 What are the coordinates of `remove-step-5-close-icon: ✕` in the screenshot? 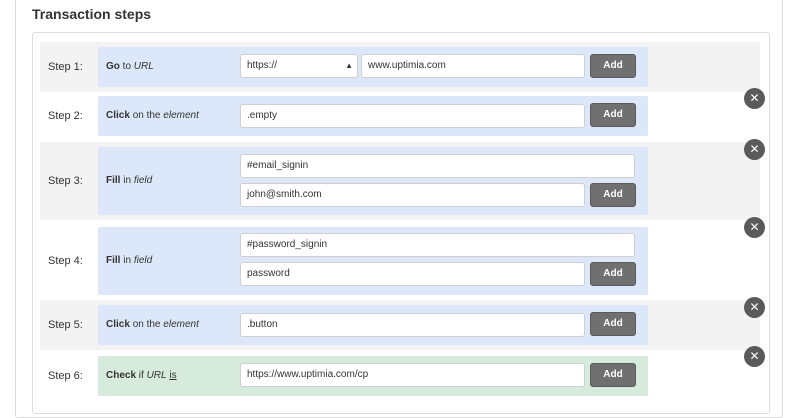 It's located at (754, 307).